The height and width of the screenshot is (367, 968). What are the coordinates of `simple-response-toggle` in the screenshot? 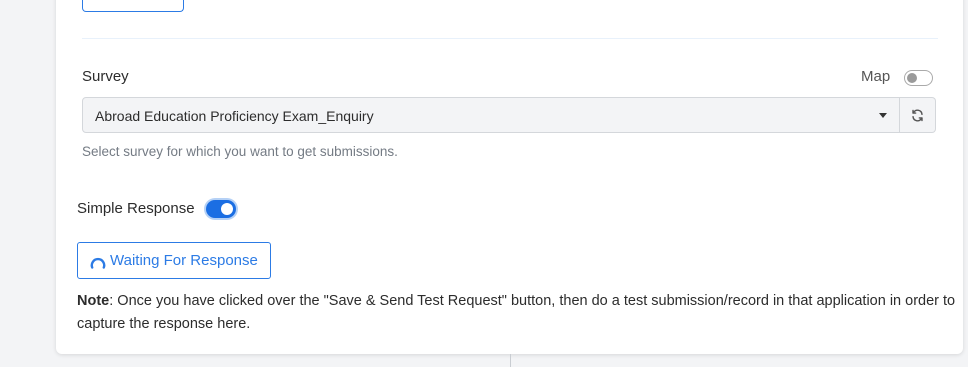 It's located at (221, 209).